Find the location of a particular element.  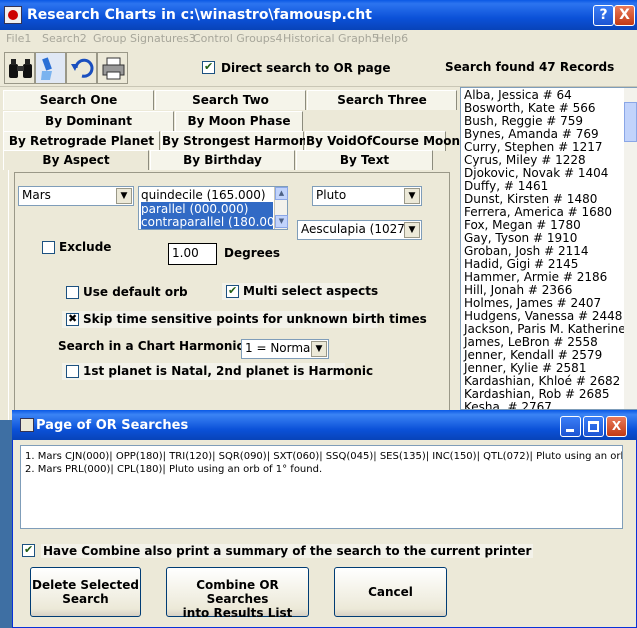

exclude-checkbox is located at coordinates (48, 247).